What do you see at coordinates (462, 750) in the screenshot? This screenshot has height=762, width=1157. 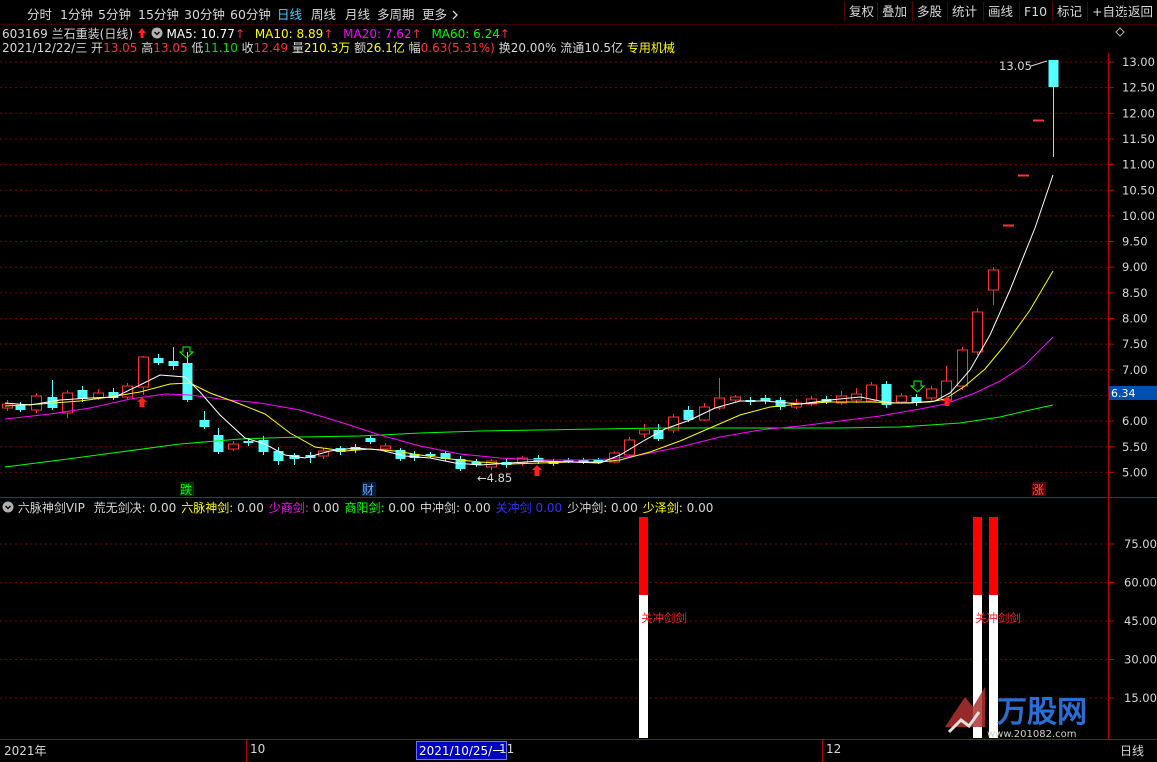 I see `crosshair-date-label: 2021/10/25/一` at bounding box center [462, 750].